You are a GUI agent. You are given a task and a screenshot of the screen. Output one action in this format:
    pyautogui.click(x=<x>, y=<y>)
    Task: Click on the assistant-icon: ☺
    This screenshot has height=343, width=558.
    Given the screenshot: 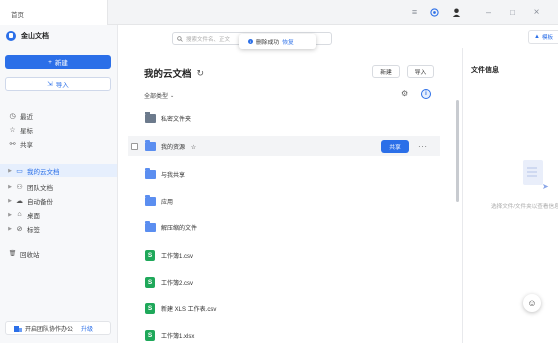 What is the action you would take?
    pyautogui.click(x=532, y=303)
    